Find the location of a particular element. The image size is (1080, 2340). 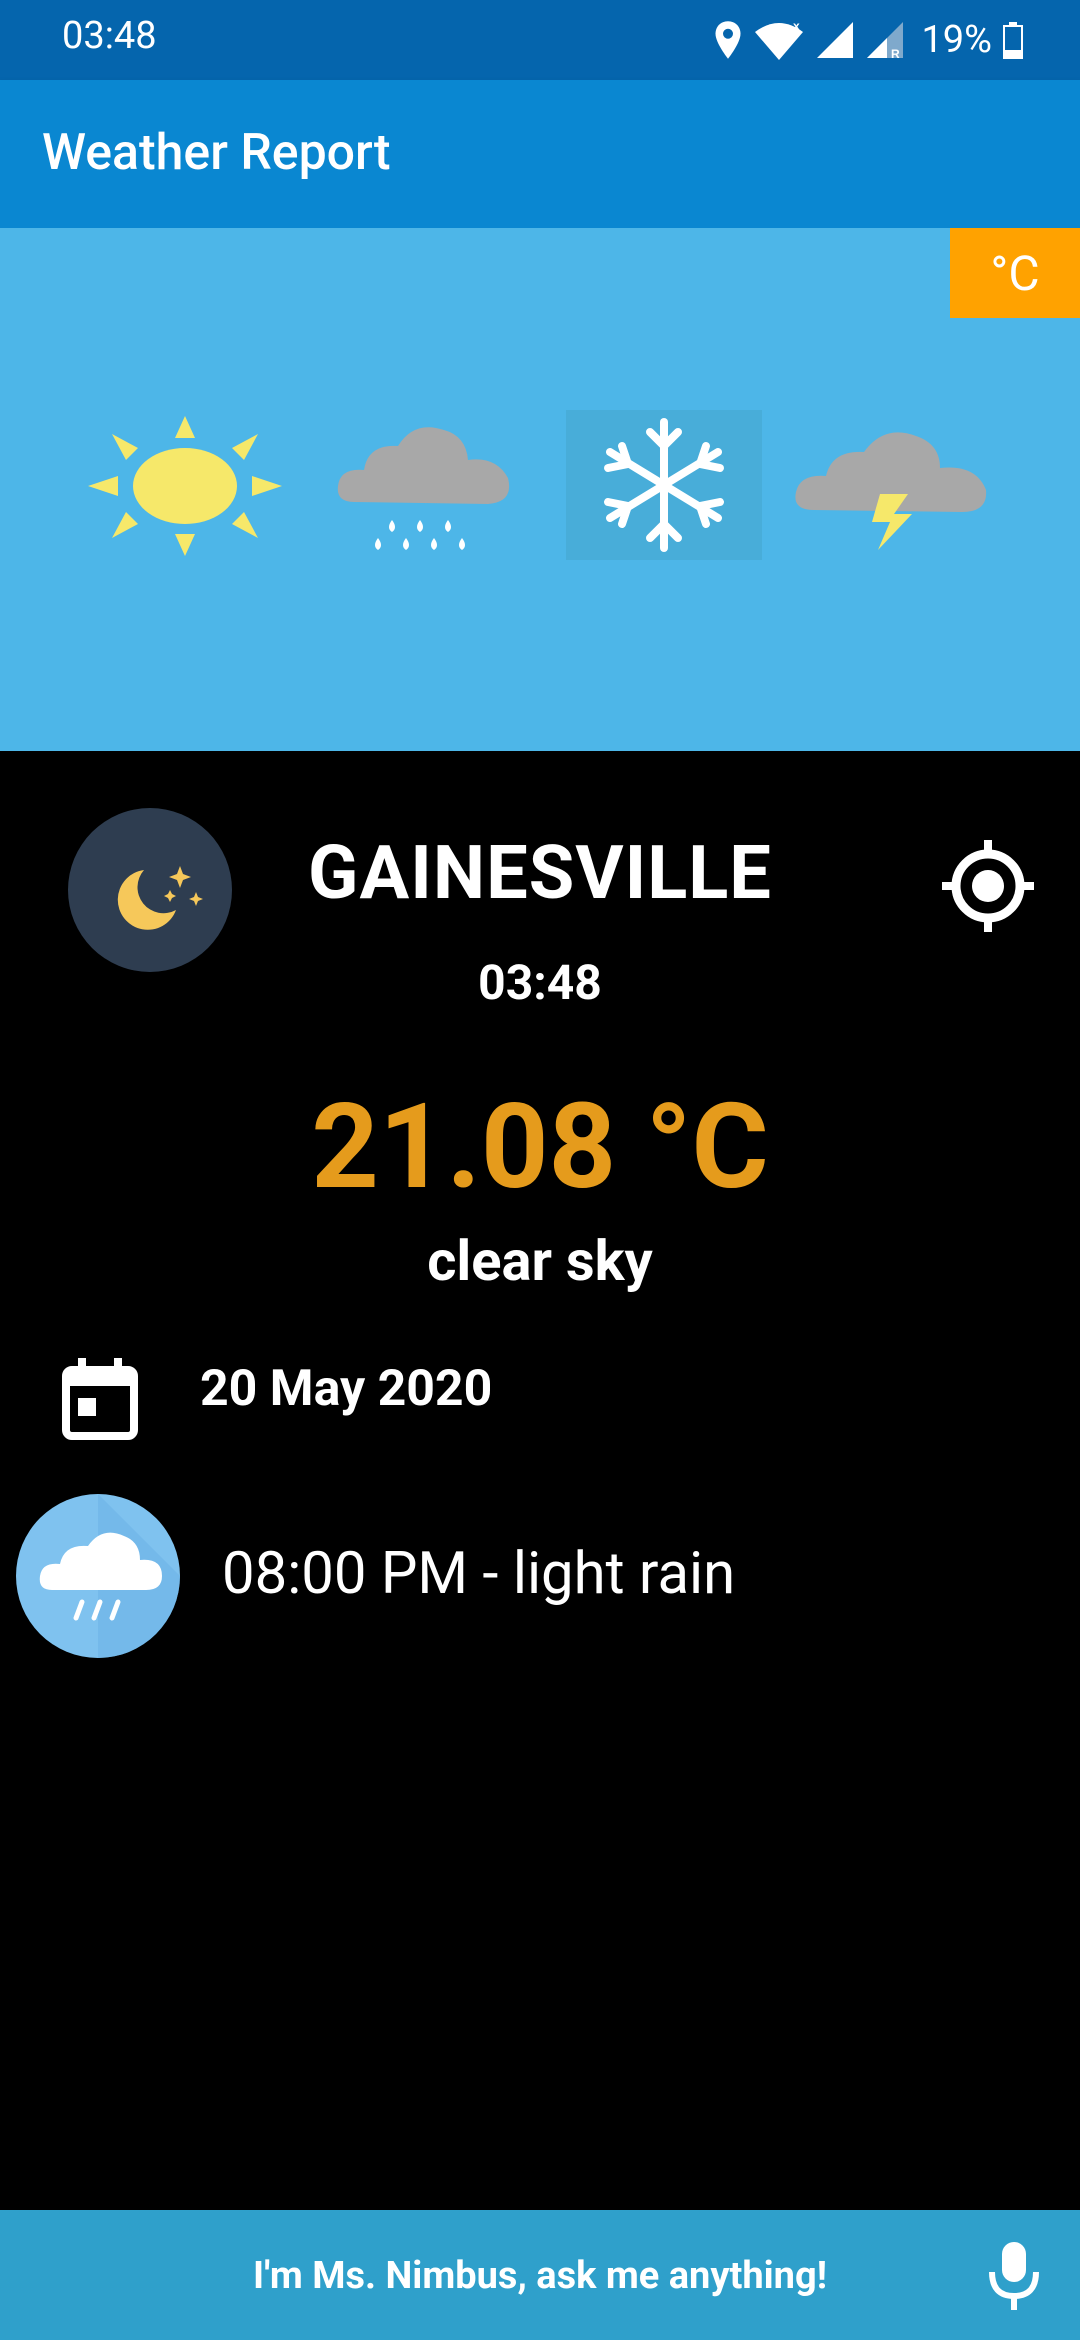

microphone-icon is located at coordinates (1014, 2276).